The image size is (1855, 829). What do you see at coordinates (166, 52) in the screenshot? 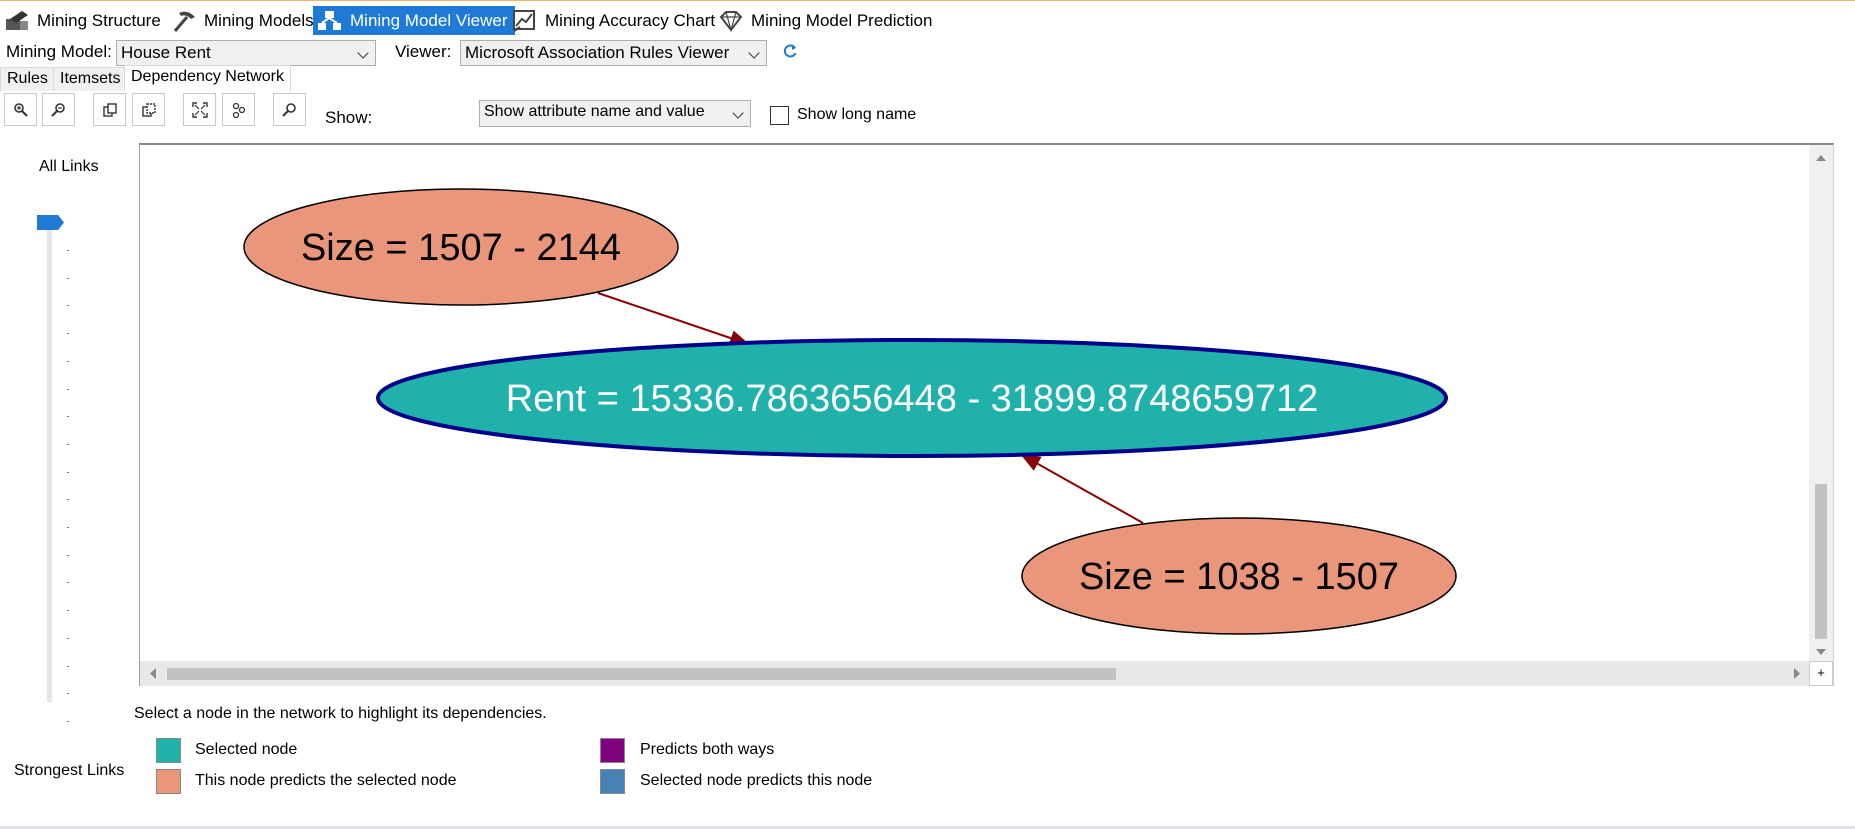
I see `mining-model-value: House Rent` at bounding box center [166, 52].